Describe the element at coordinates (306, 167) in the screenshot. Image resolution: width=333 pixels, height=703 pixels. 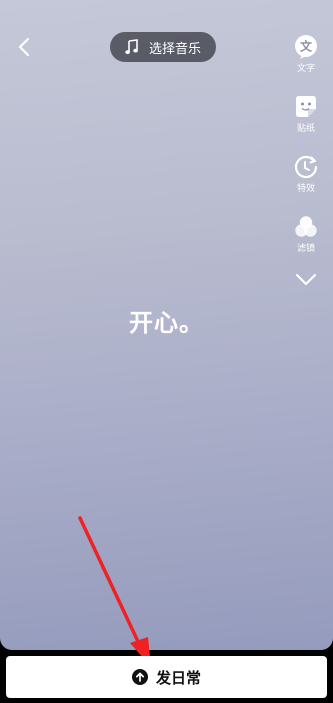
I see `effects-icon` at that location.